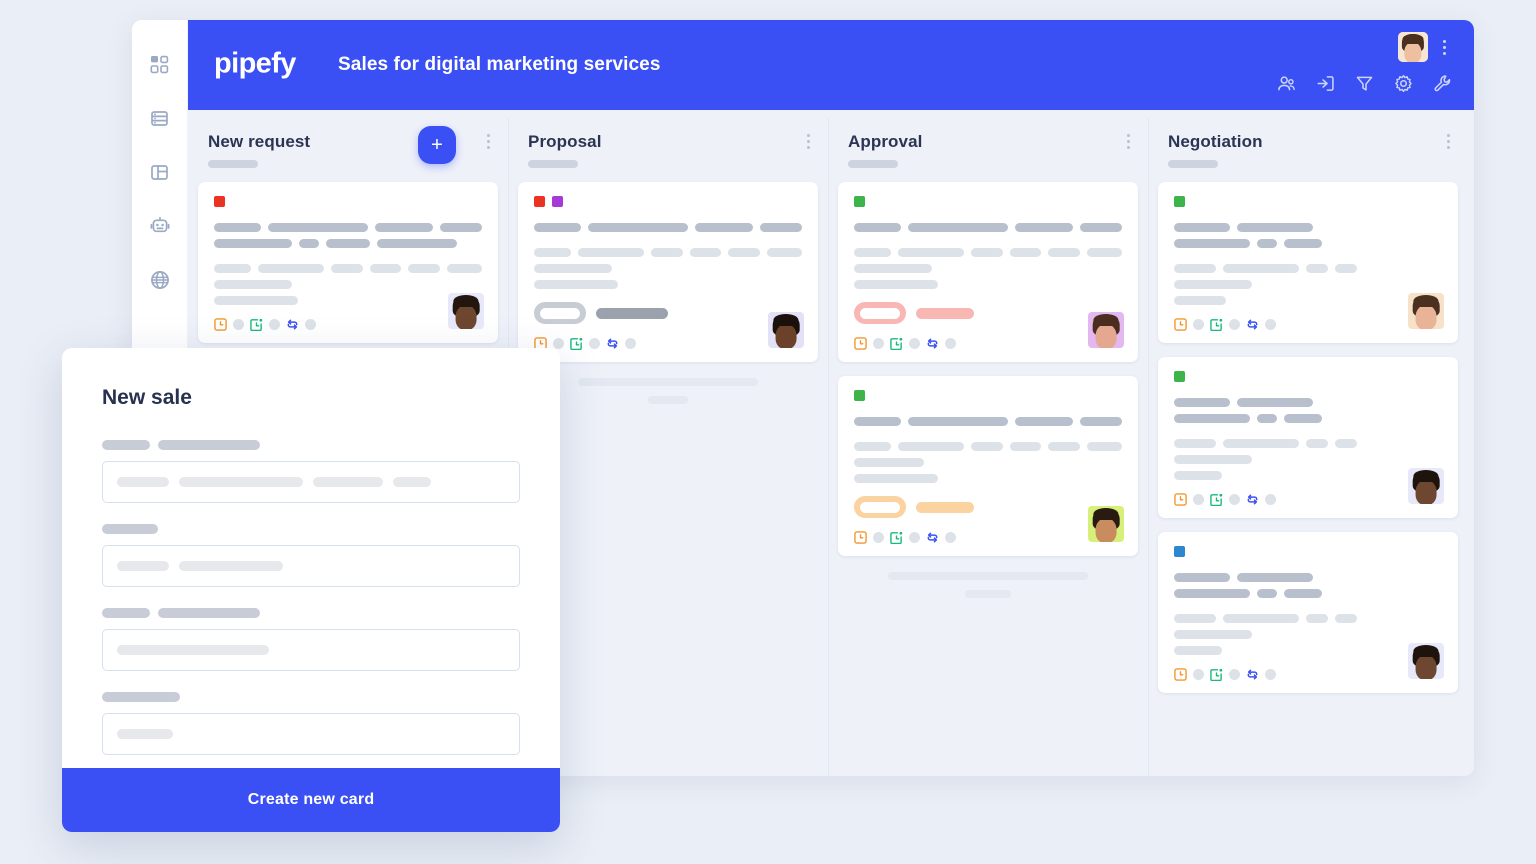  What do you see at coordinates (160, 280) in the screenshot?
I see `globe-icon` at bounding box center [160, 280].